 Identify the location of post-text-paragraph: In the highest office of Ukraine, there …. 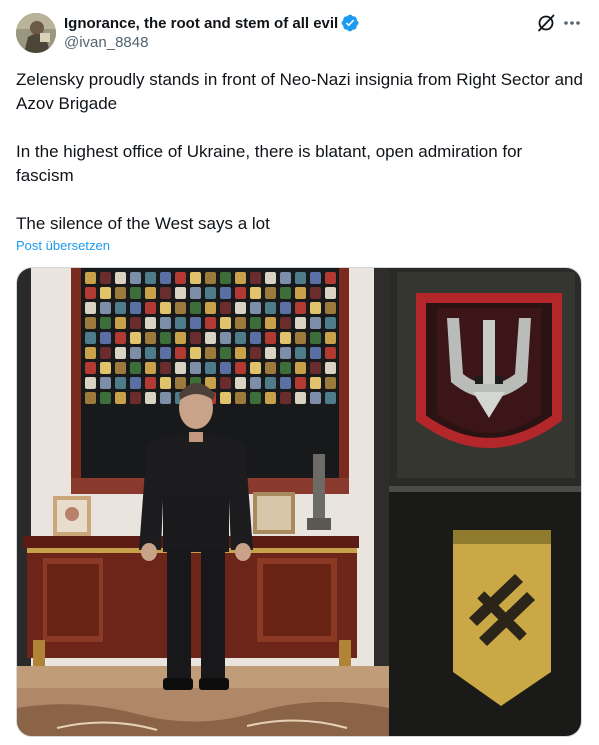
(269, 163).